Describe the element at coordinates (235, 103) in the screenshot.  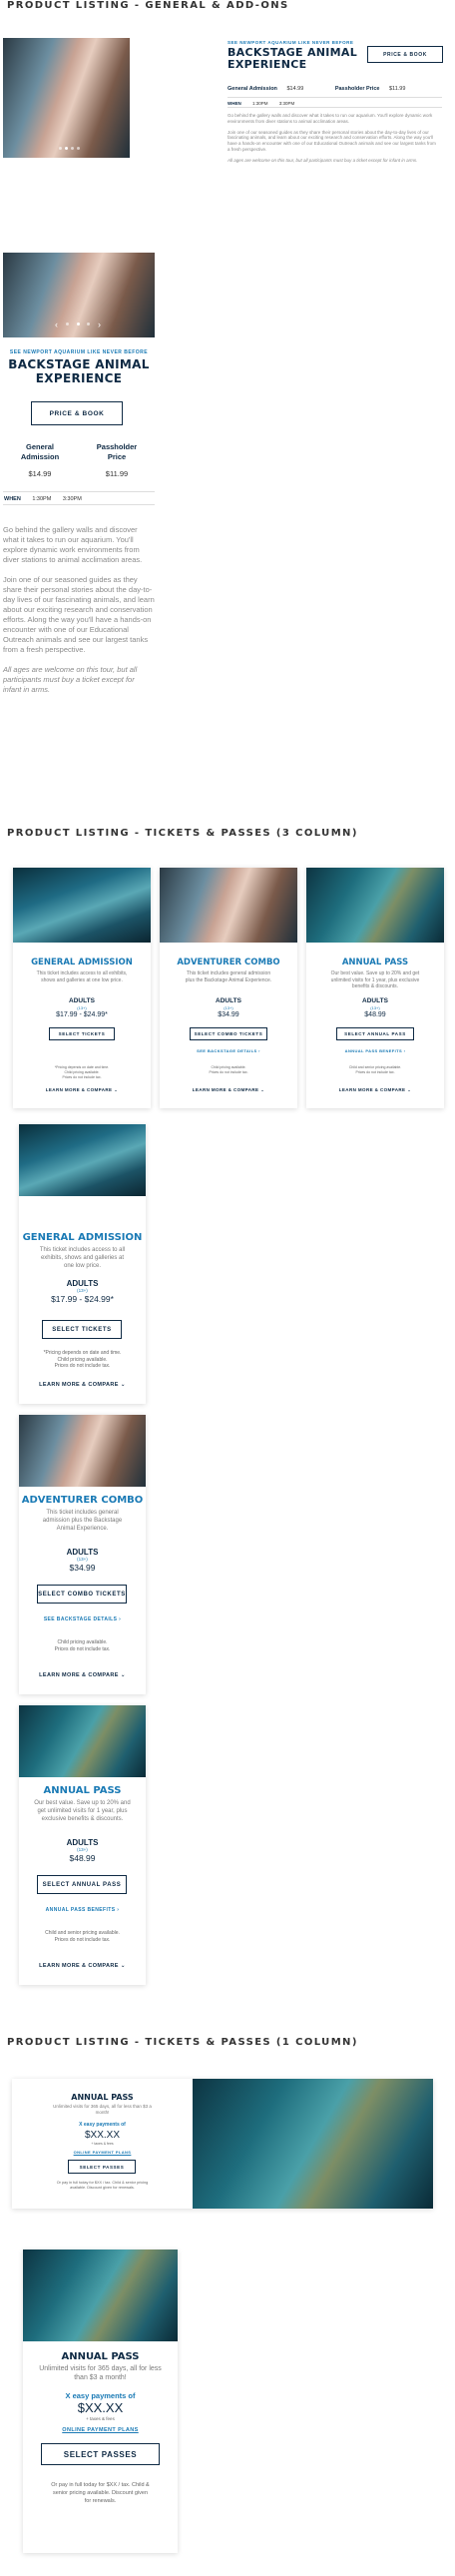
I see `when-label: WHEN` at that location.